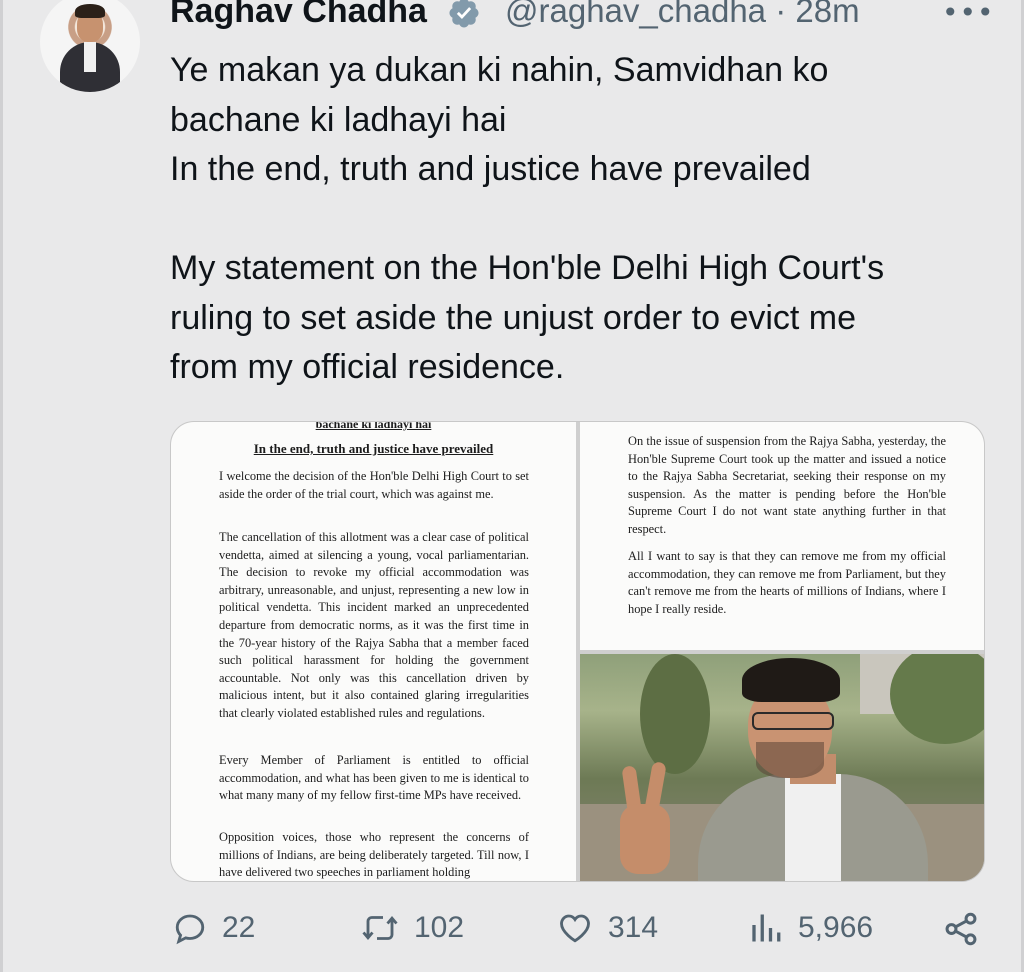 This screenshot has height=972, width=1024. Describe the element at coordinates (635, 14) in the screenshot. I see `author-handle: @raghav_chadha` at that location.